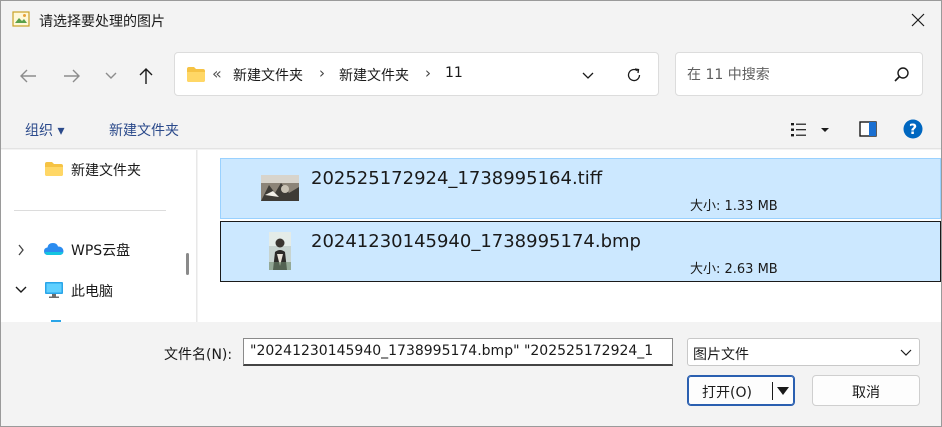 The width and height of the screenshot is (942, 427). What do you see at coordinates (101, 251) in the screenshot?
I see `sidebar-item-label: WPS云盘` at bounding box center [101, 251].